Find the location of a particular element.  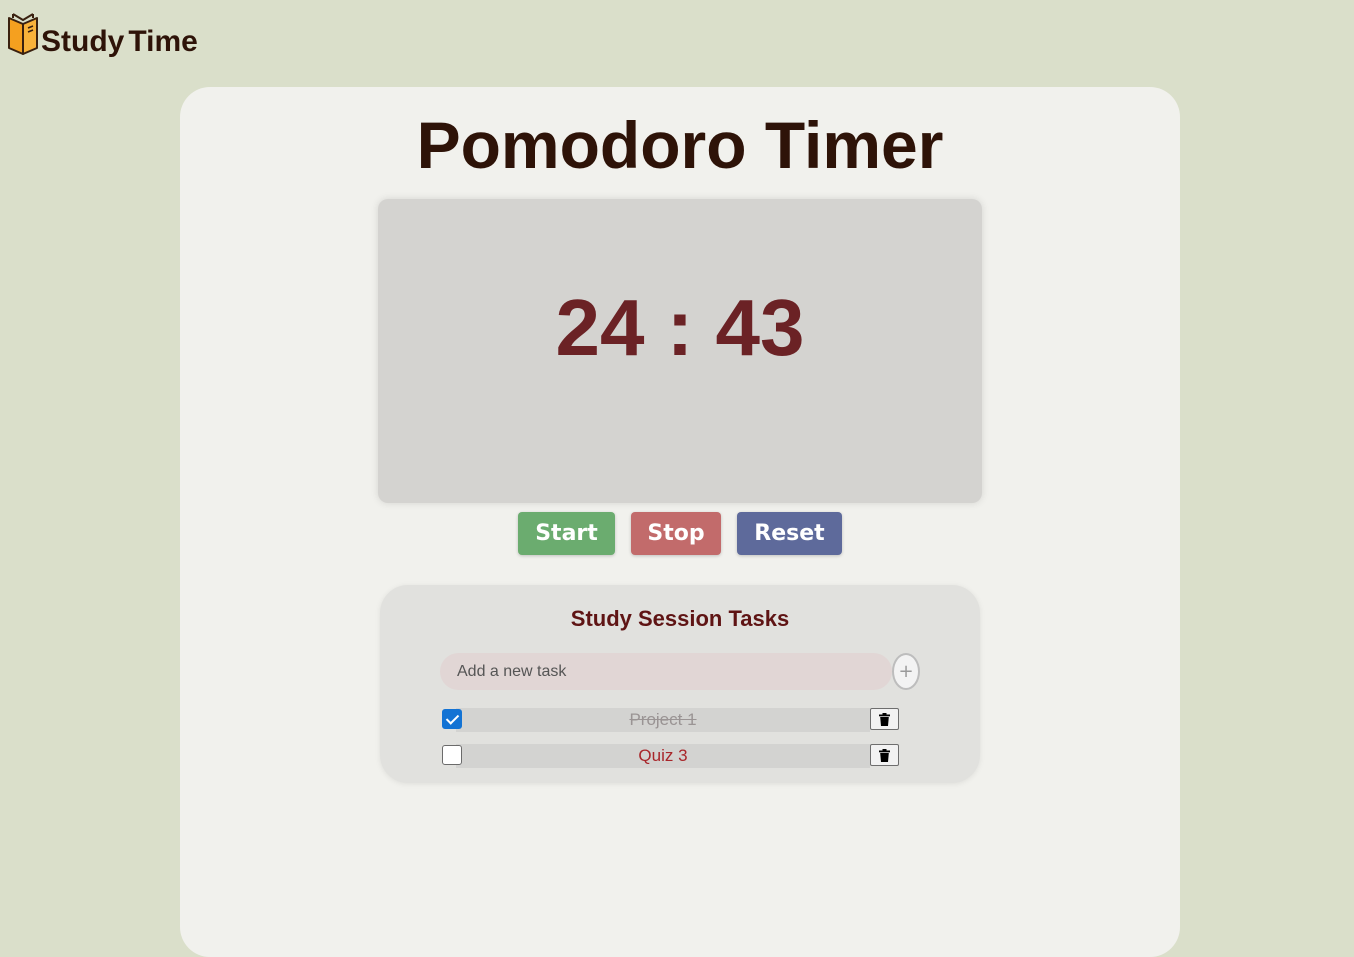

task-label: Project 1 is located at coordinates (663, 719).